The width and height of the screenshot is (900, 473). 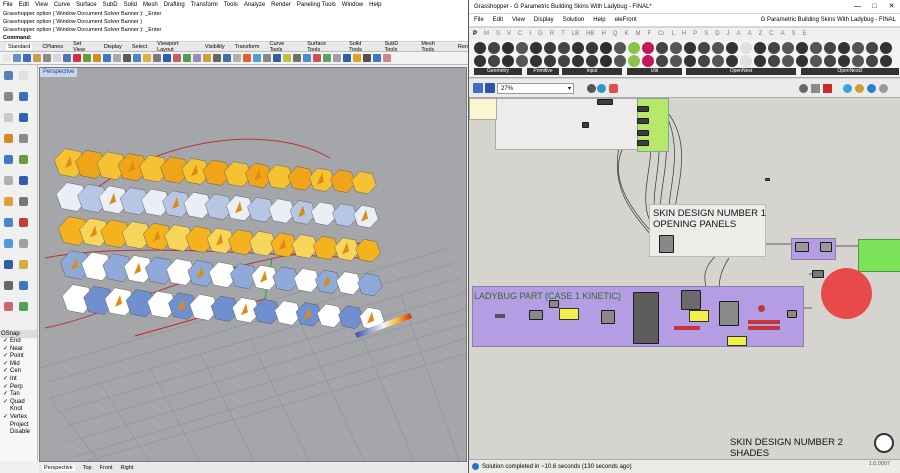 I want to click on rhino-menu-analyze: Analyze, so click(x=254, y=5).